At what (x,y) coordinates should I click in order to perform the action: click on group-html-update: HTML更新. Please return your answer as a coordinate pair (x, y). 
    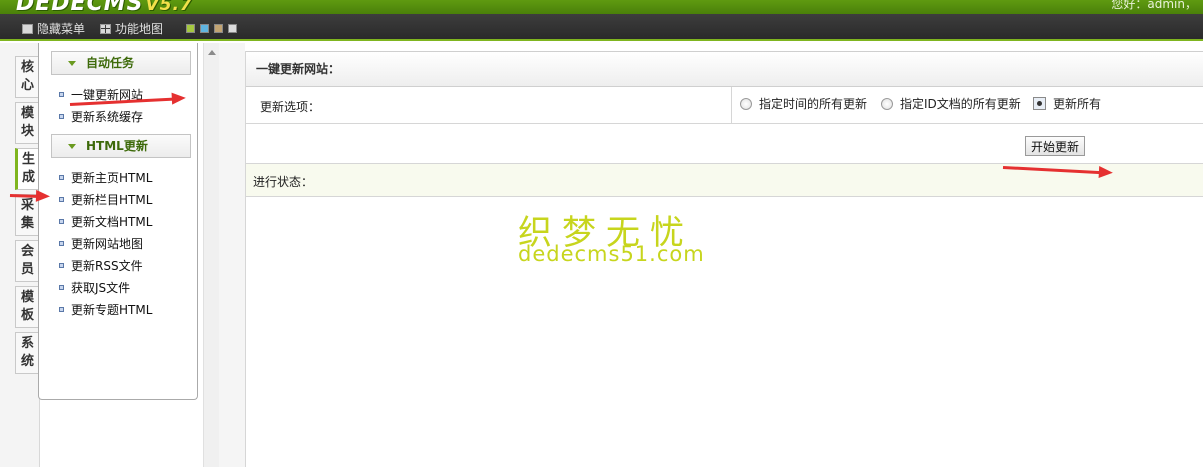
    Looking at the image, I should click on (121, 146).